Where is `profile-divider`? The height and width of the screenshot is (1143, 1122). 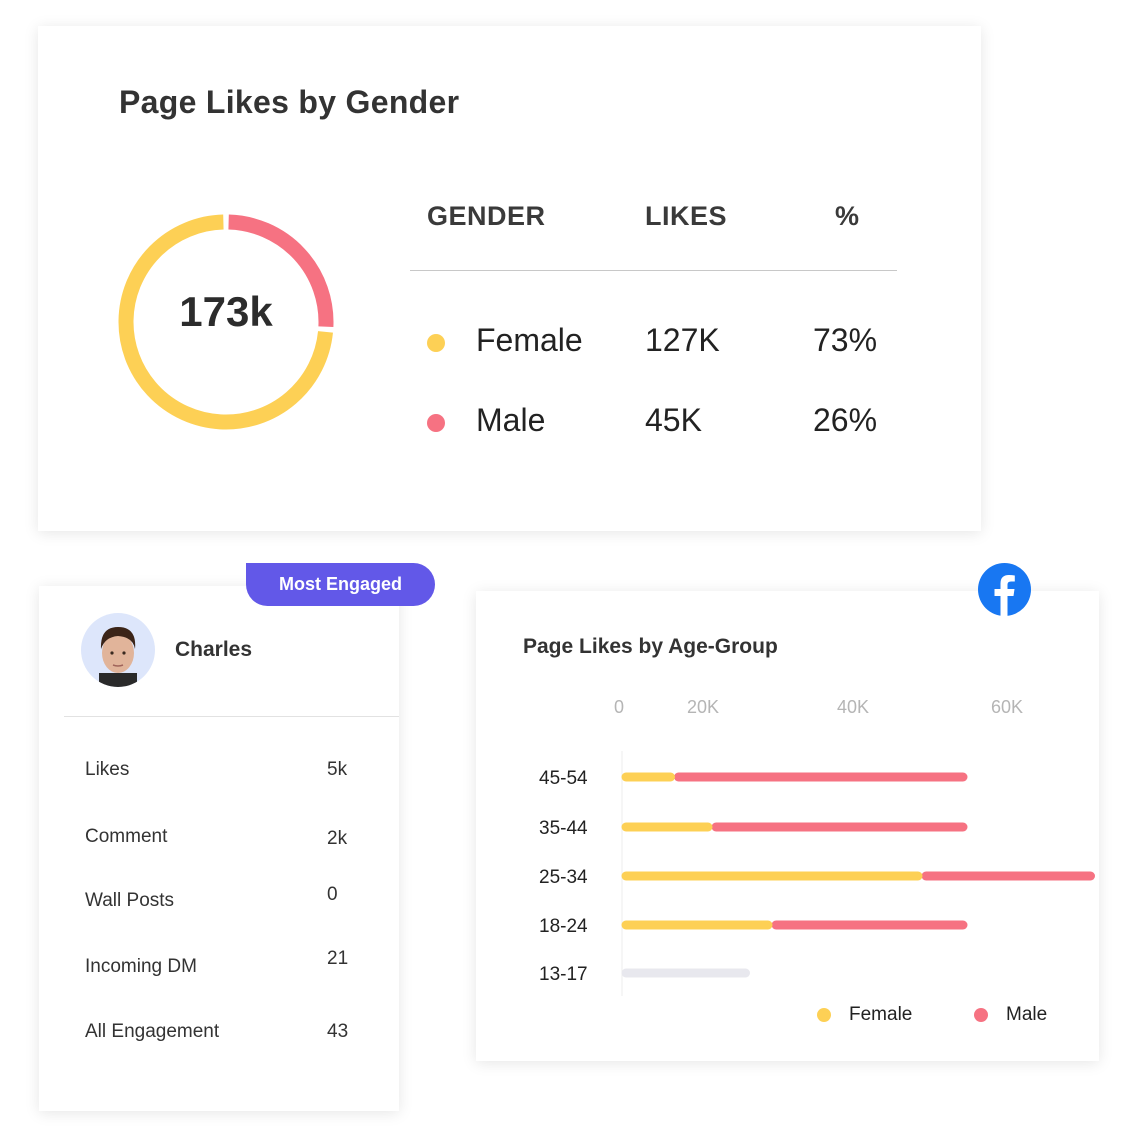 profile-divider is located at coordinates (231, 716).